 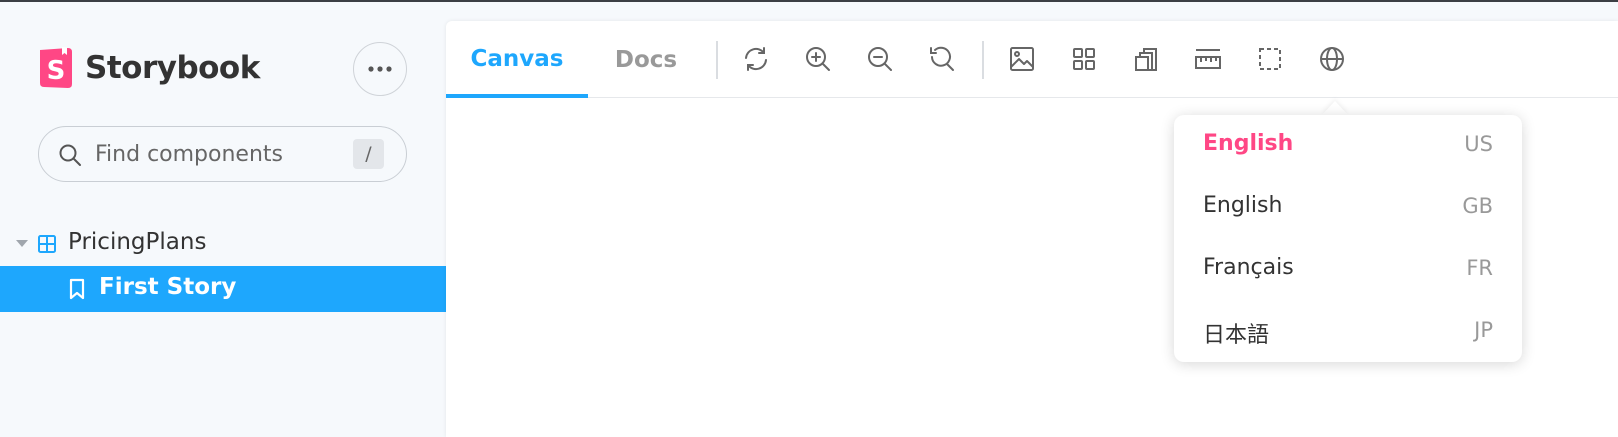 I want to click on globe-icon, so click(x=1332, y=59).